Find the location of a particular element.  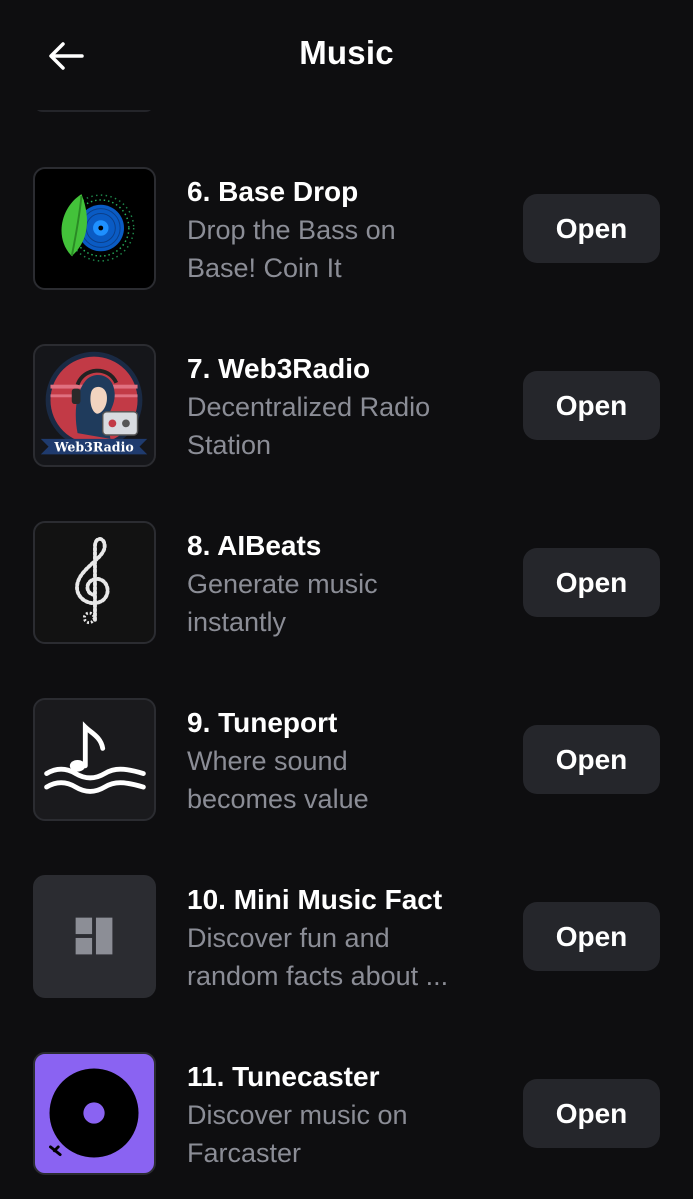

item-title: 9. Tuneport is located at coordinates (262, 722).